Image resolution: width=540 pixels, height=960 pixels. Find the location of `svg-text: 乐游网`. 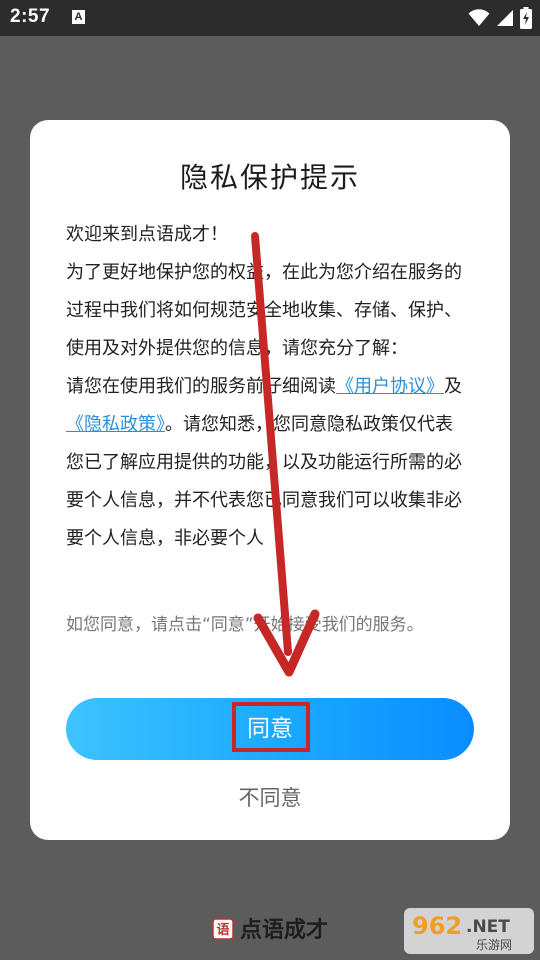

svg-text: 乐游网 is located at coordinates (494, 945).